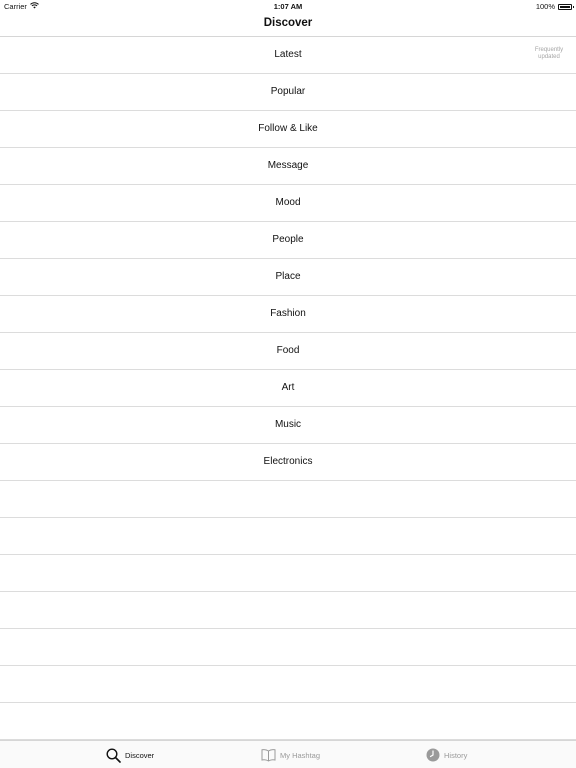 Image resolution: width=576 pixels, height=768 pixels. I want to click on list-item-label: Art, so click(288, 387).